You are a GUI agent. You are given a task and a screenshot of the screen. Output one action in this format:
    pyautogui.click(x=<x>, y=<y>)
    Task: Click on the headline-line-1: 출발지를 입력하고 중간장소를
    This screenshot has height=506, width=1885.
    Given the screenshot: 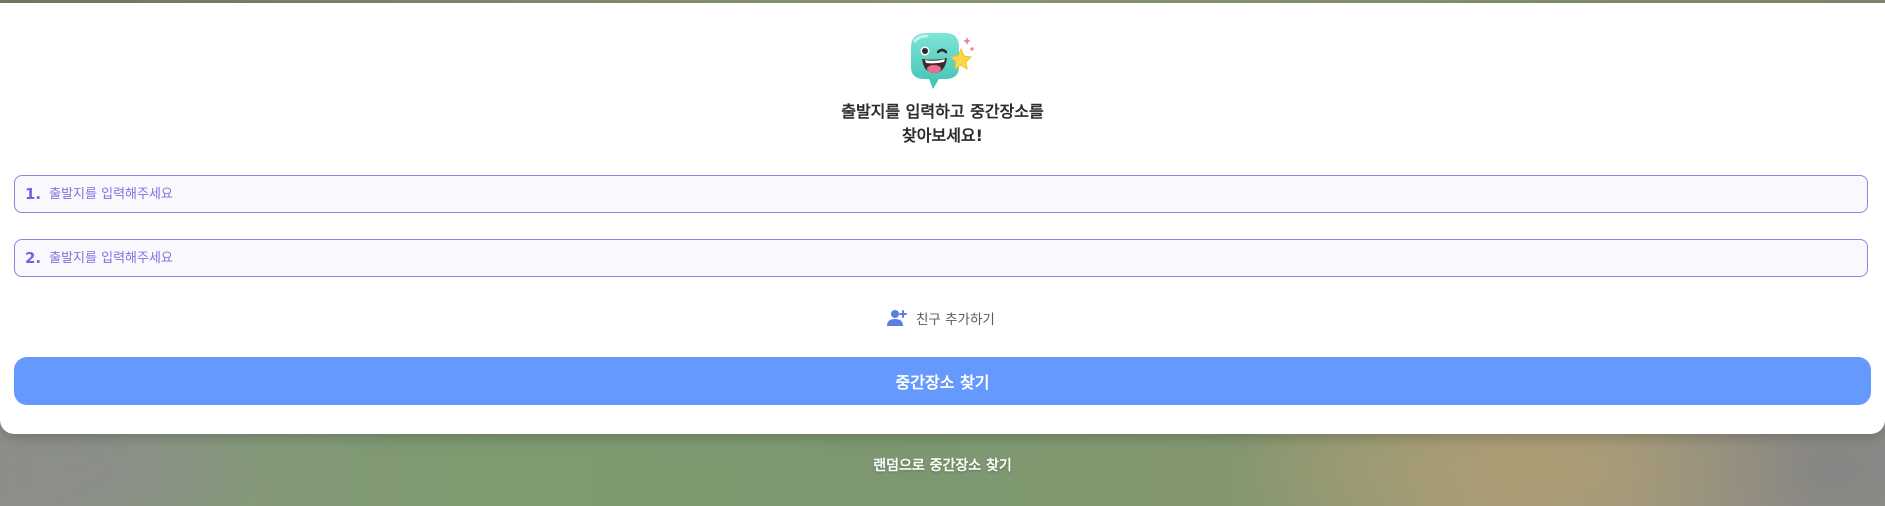 What is the action you would take?
    pyautogui.click(x=942, y=111)
    